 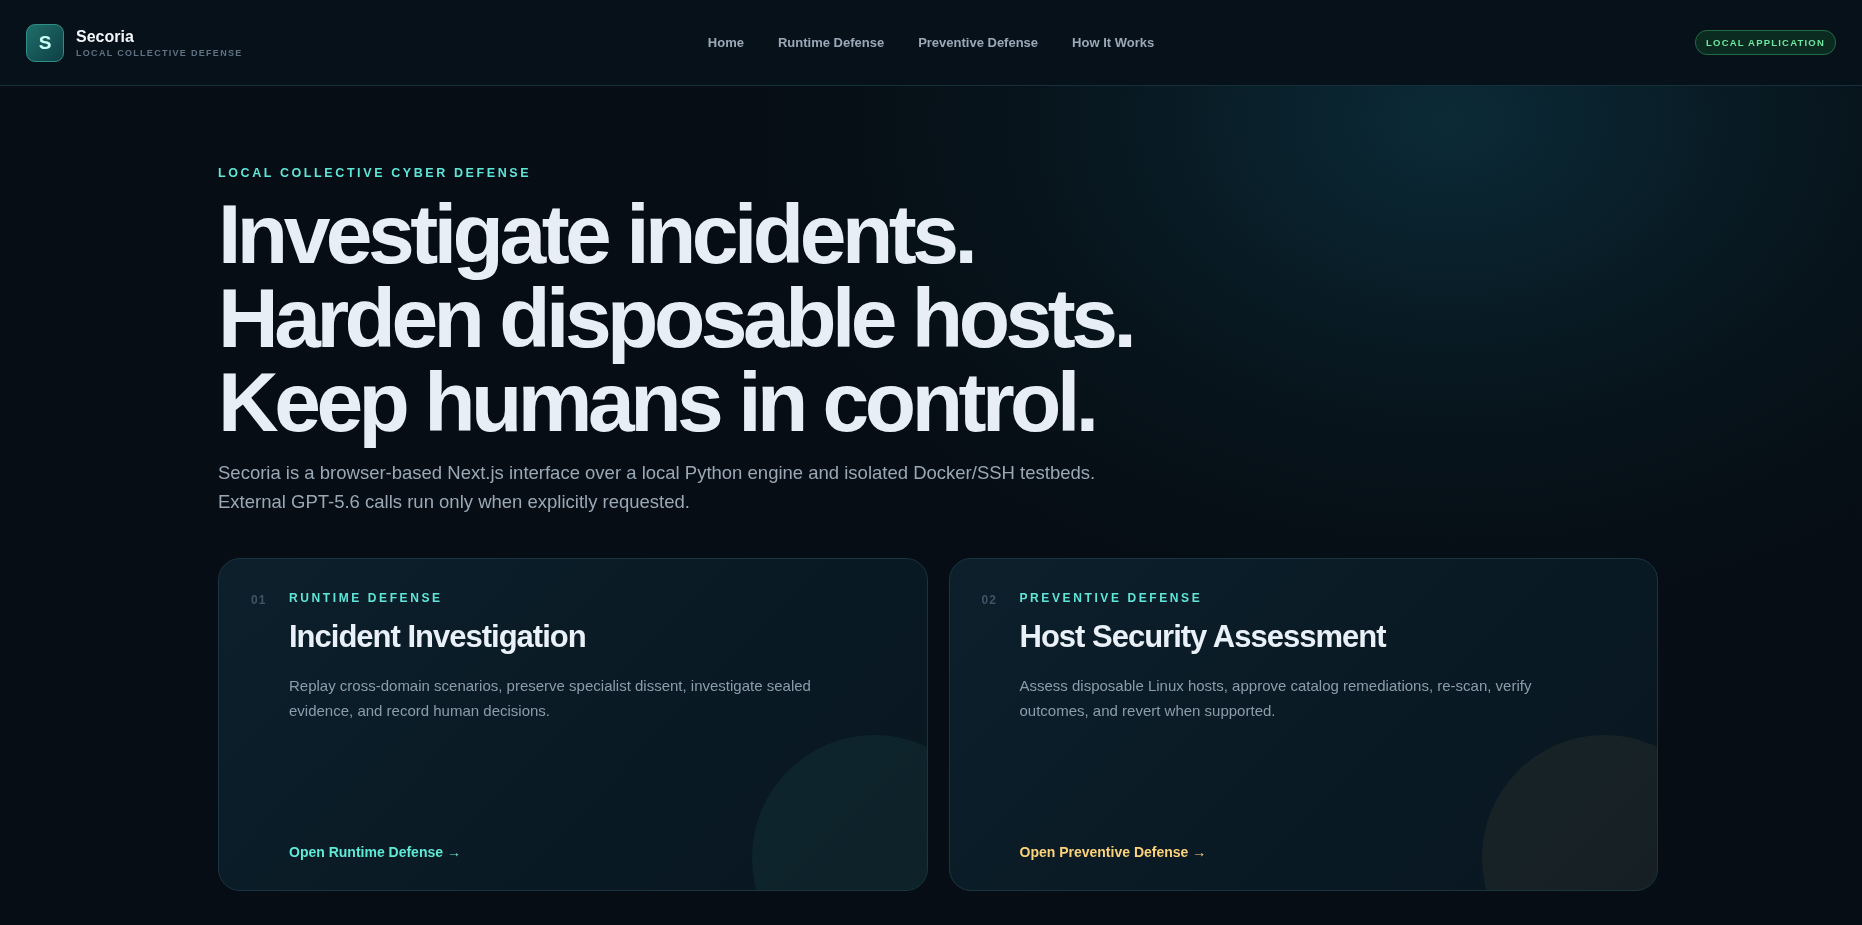 I want to click on card-link: Open Preventive Defense →, so click(x=1113, y=852).